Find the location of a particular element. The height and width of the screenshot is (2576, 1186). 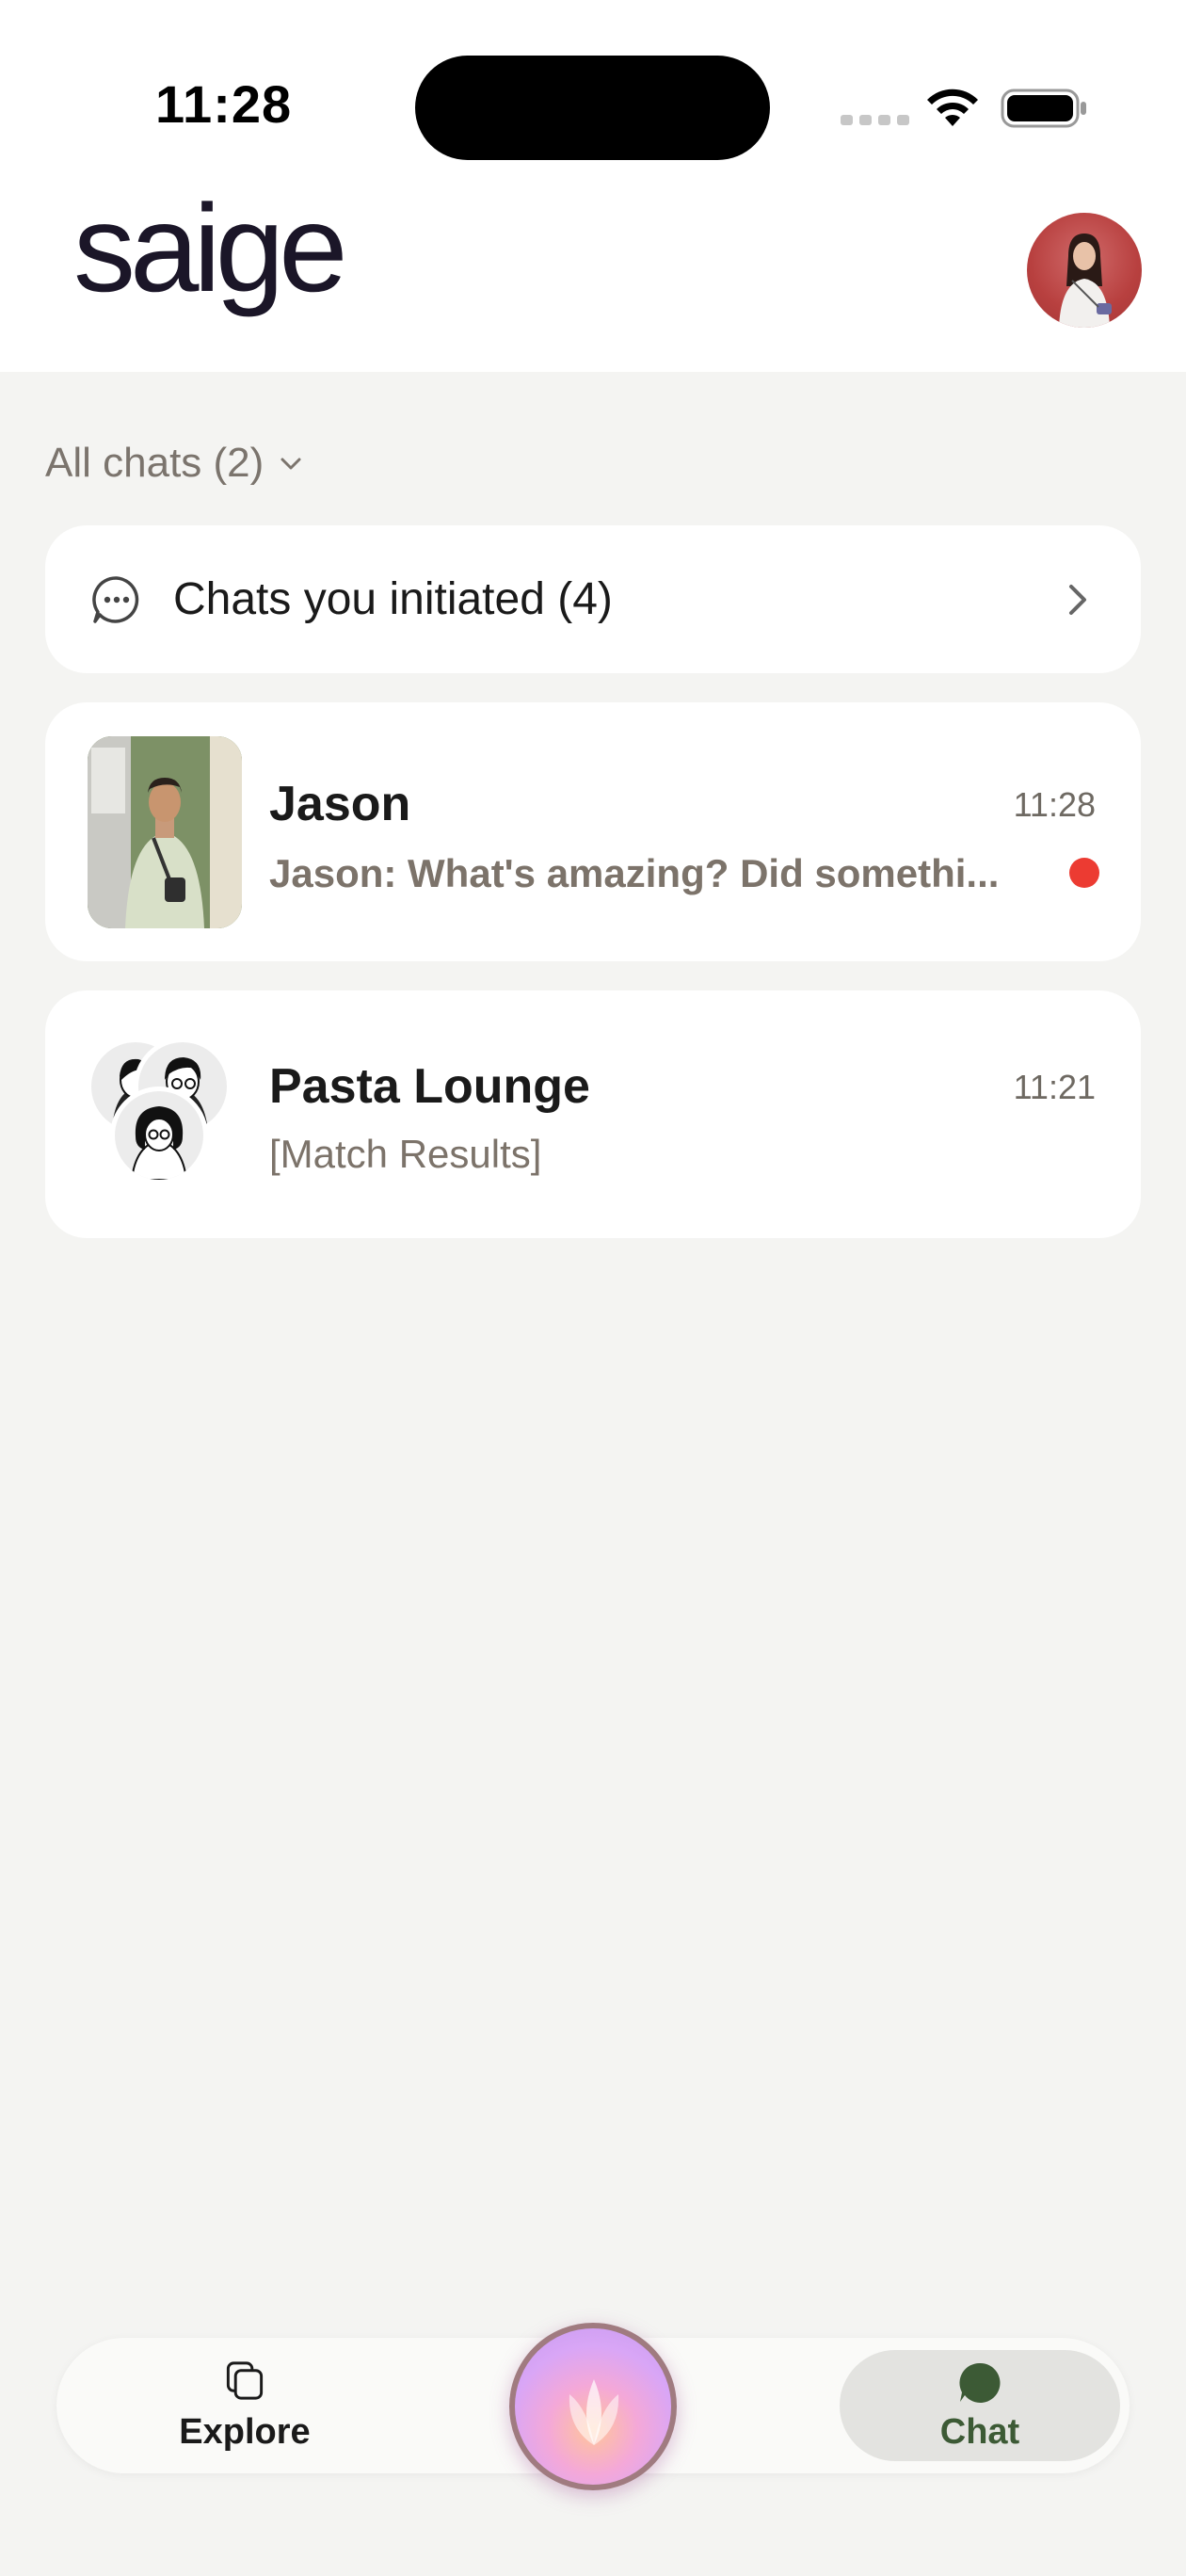

chat-filter-label: All chats (2) is located at coordinates (154, 463).